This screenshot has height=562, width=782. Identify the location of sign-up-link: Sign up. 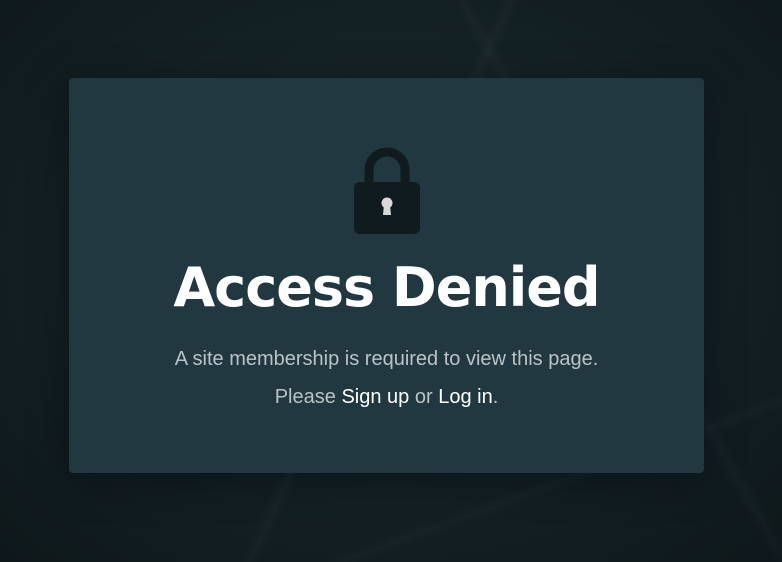
(375, 397).